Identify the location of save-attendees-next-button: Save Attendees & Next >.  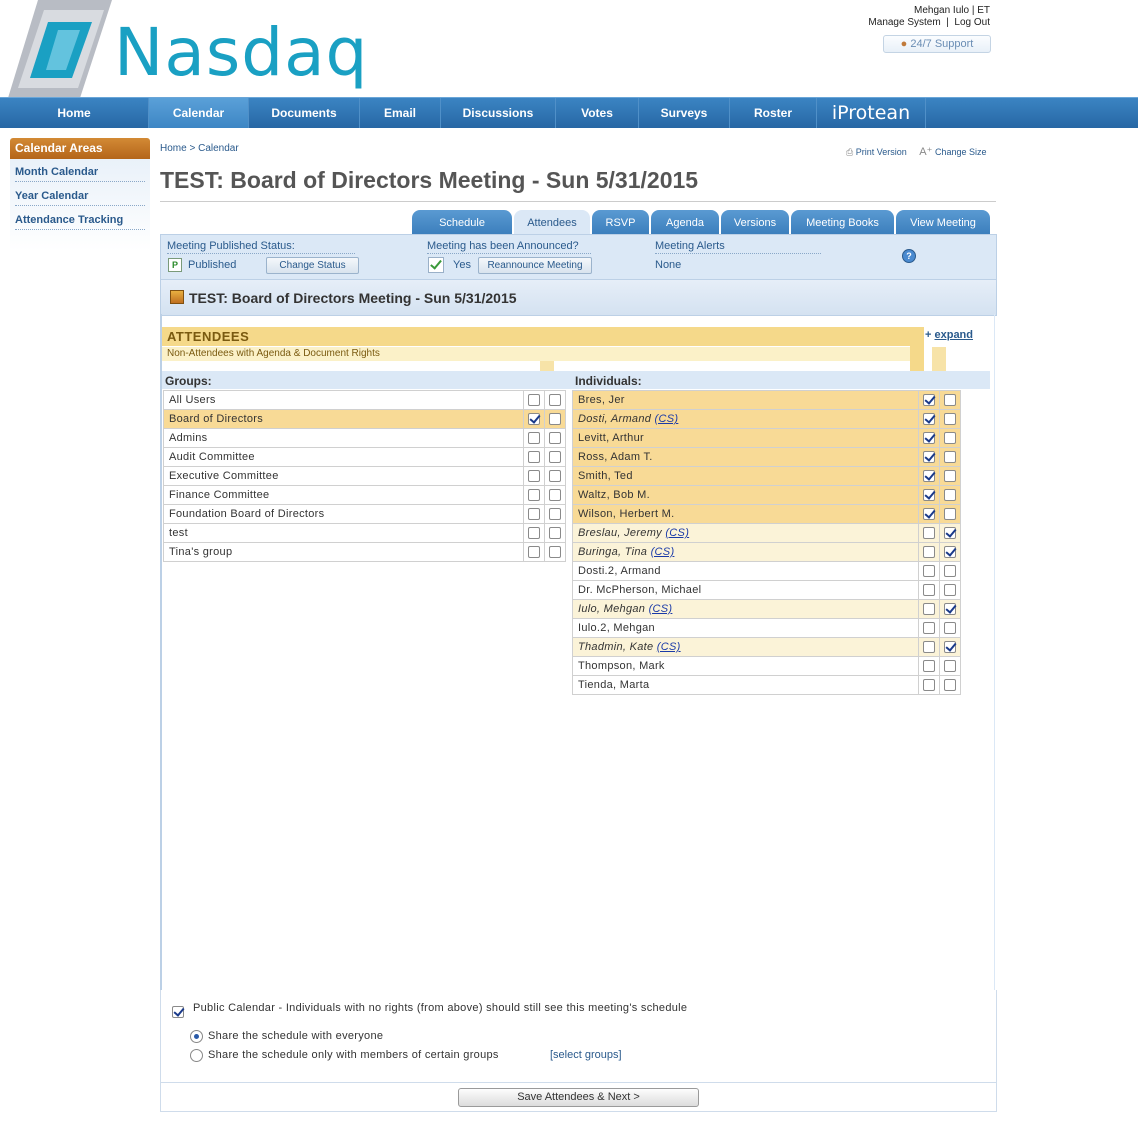
(578, 1097).